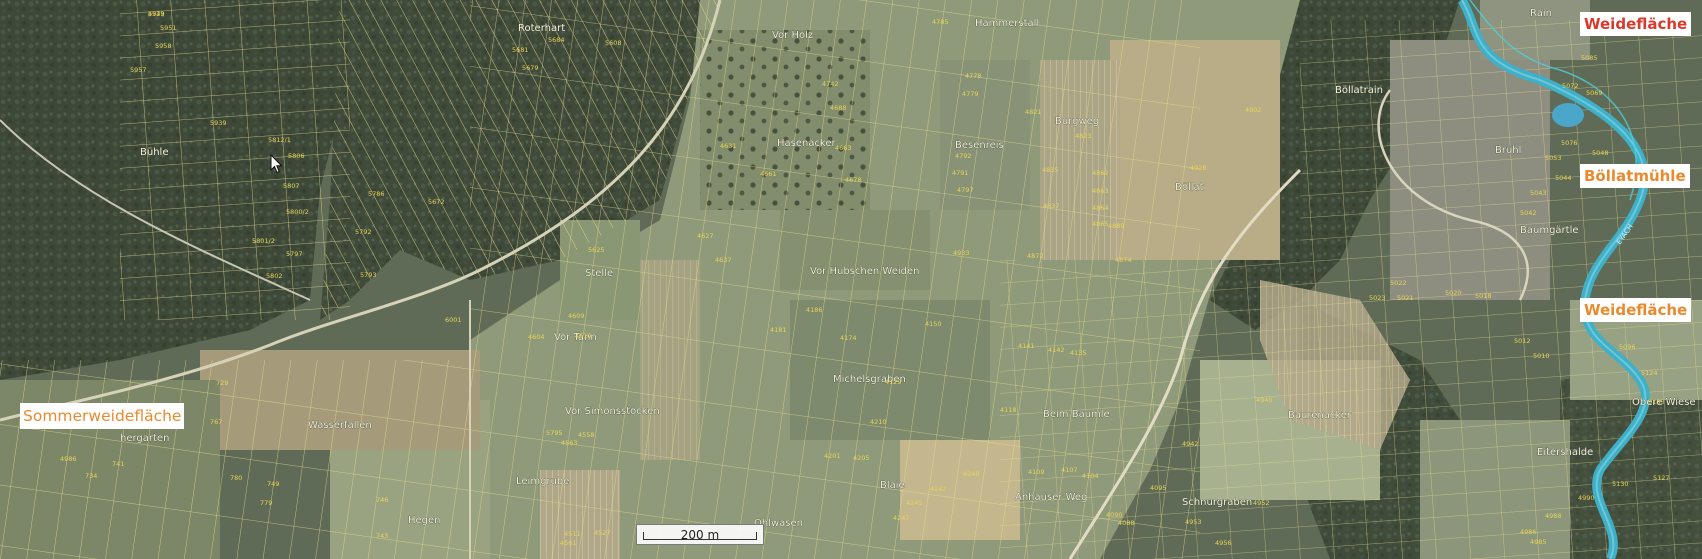 Image resolution: width=1702 pixels, height=559 pixels. I want to click on parcel-number: 6001, so click(453, 320).